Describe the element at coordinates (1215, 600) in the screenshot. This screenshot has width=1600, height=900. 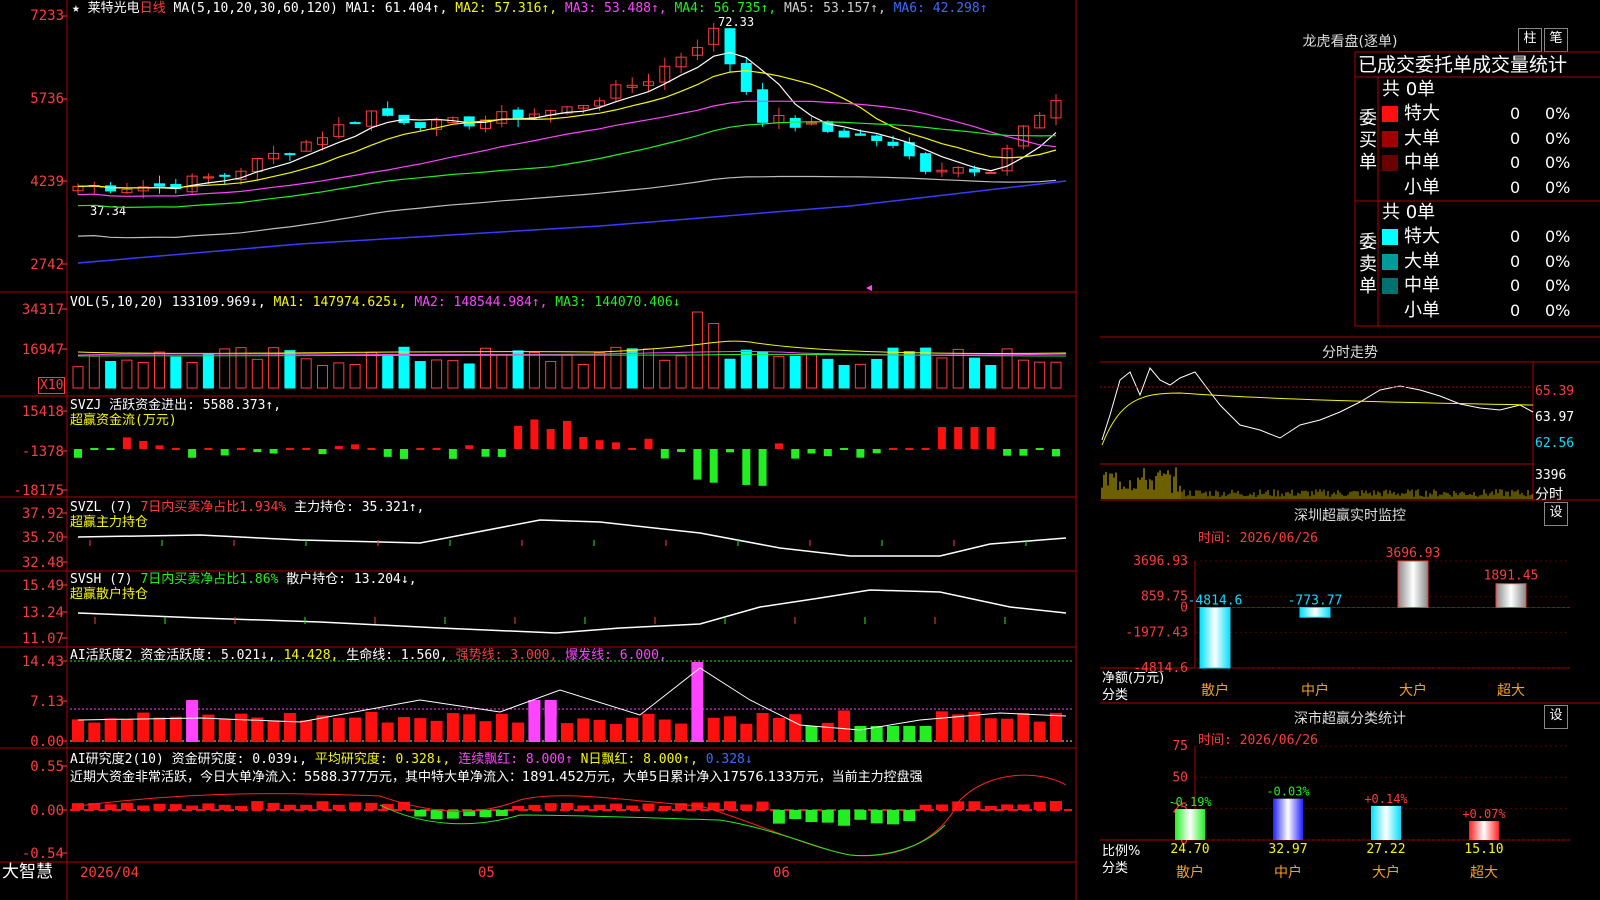
I see `monitor-value-label: -4814.6` at that location.